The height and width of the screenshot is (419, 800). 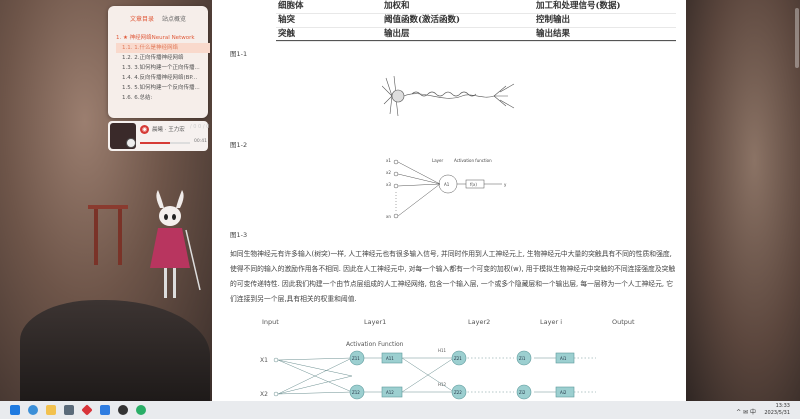 I want to click on wallpaper-right, so click(x=743, y=200).